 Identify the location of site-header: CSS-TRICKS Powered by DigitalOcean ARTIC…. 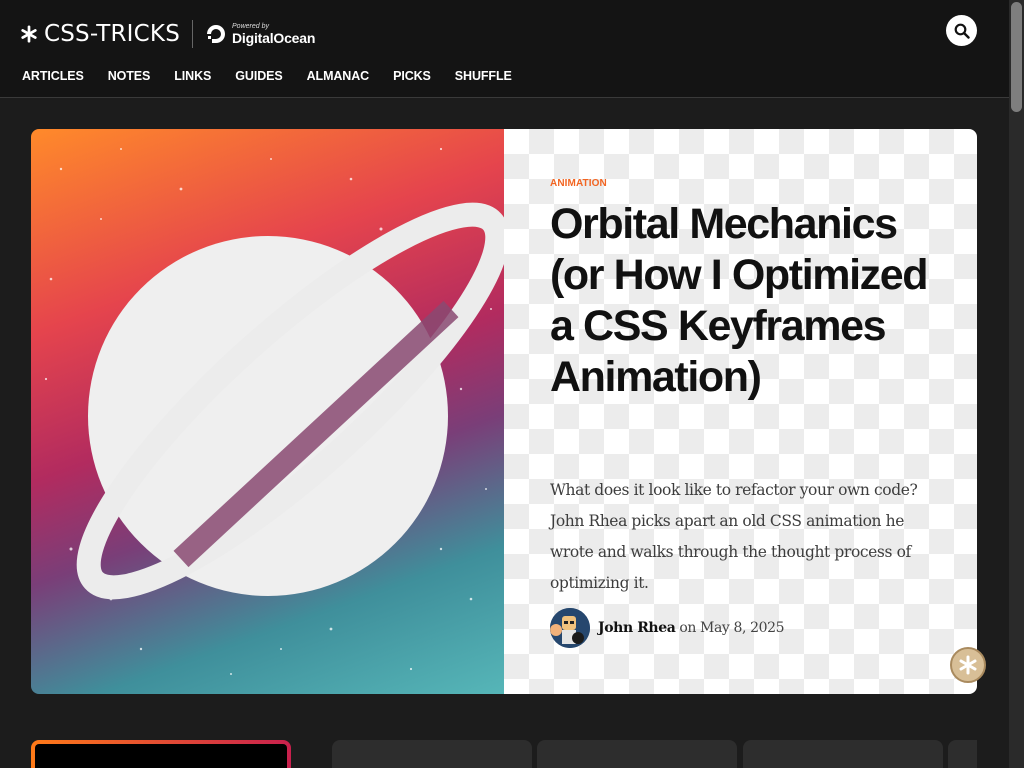
(504, 49).